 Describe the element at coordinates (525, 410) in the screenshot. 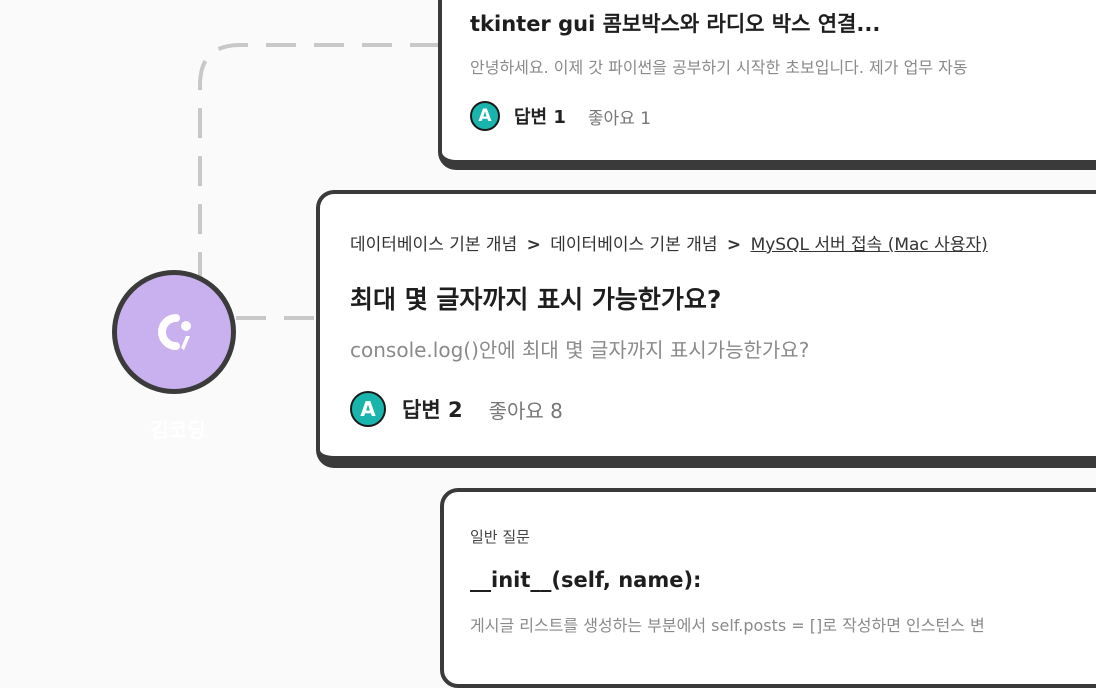

I see `likes-count: 좋아요 8` at that location.